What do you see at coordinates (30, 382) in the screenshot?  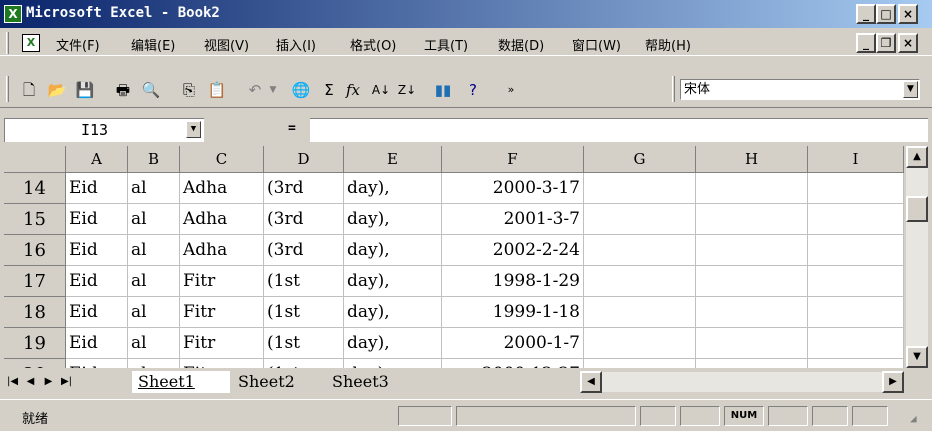 I see `prev-sheet-icon: ◀` at bounding box center [30, 382].